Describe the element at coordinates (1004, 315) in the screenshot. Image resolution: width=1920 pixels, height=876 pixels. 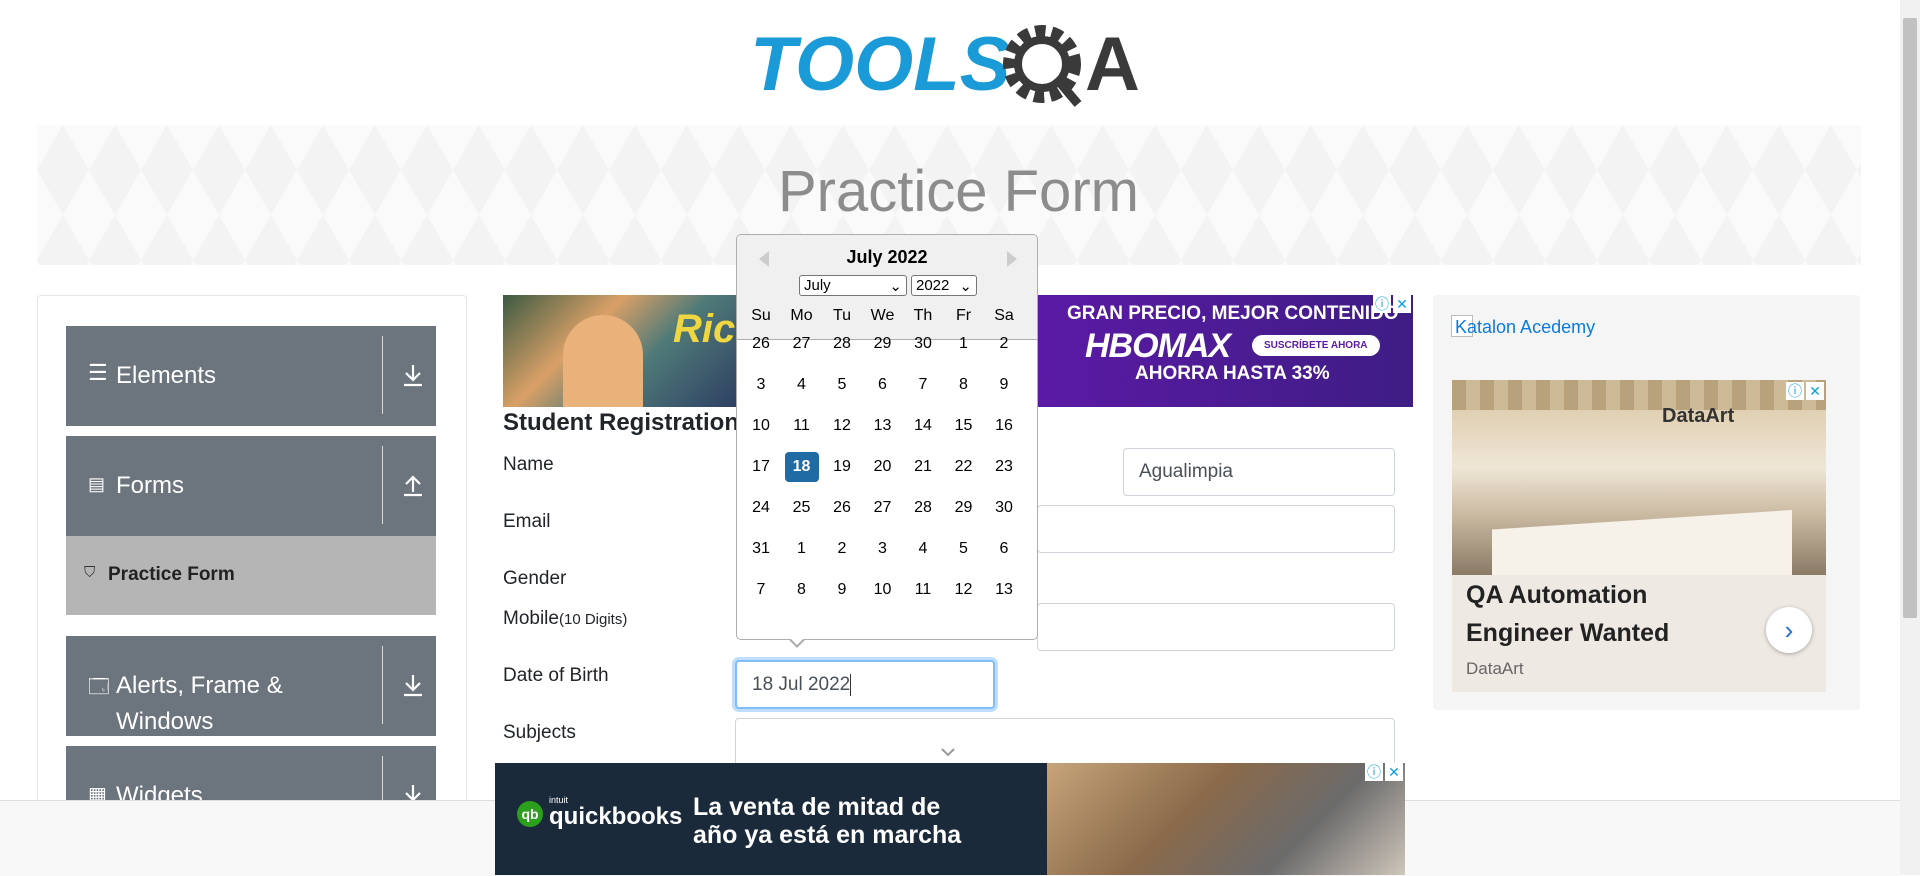
I see `weekday-label: Sa` at that location.